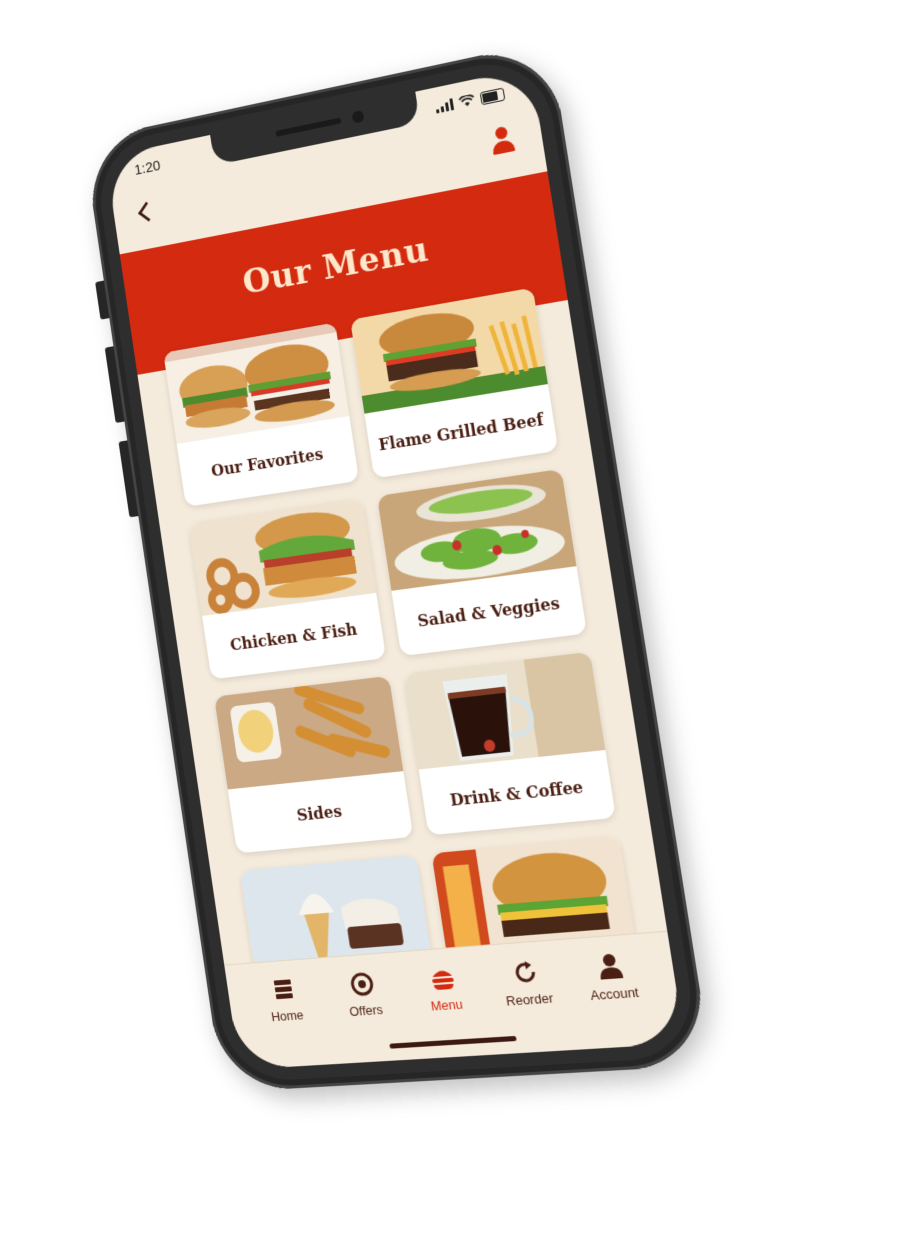 The width and height of the screenshot is (900, 1250). Describe the element at coordinates (445, 106) in the screenshot. I see `signal-icon` at that location.